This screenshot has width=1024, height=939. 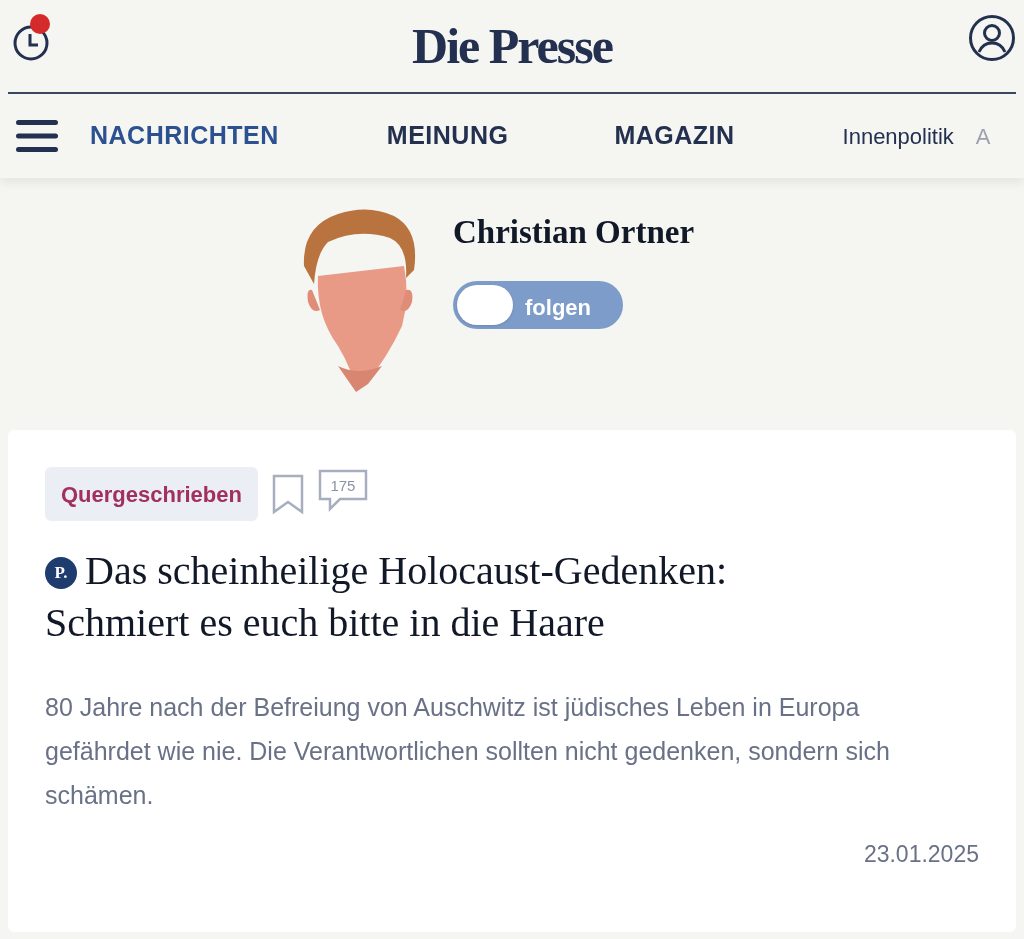 I want to click on clock-icon, so click(x=31, y=43).